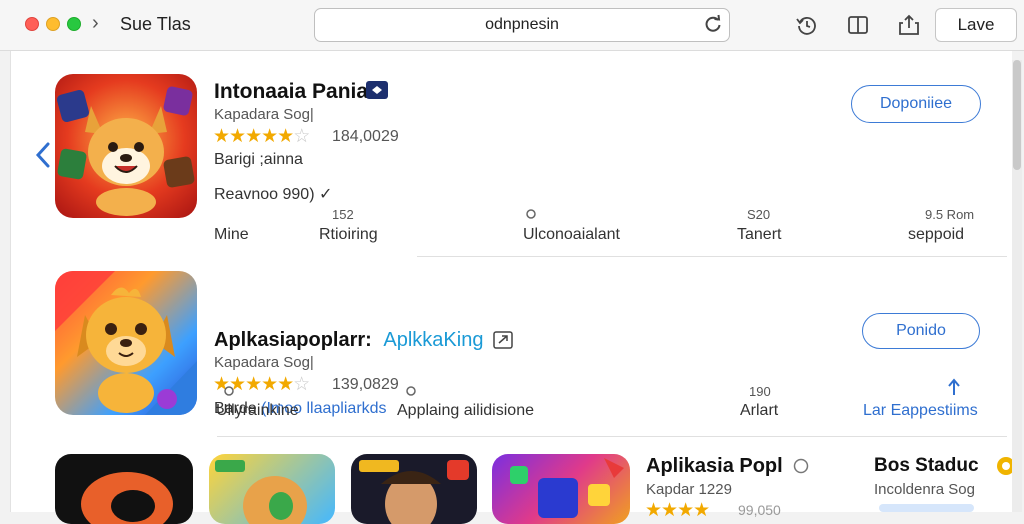 Image resolution: width=1024 pixels, height=524 pixels. Describe the element at coordinates (264, 362) in the screenshot. I see `app-2-developer: Kapadara Sog|` at that location.